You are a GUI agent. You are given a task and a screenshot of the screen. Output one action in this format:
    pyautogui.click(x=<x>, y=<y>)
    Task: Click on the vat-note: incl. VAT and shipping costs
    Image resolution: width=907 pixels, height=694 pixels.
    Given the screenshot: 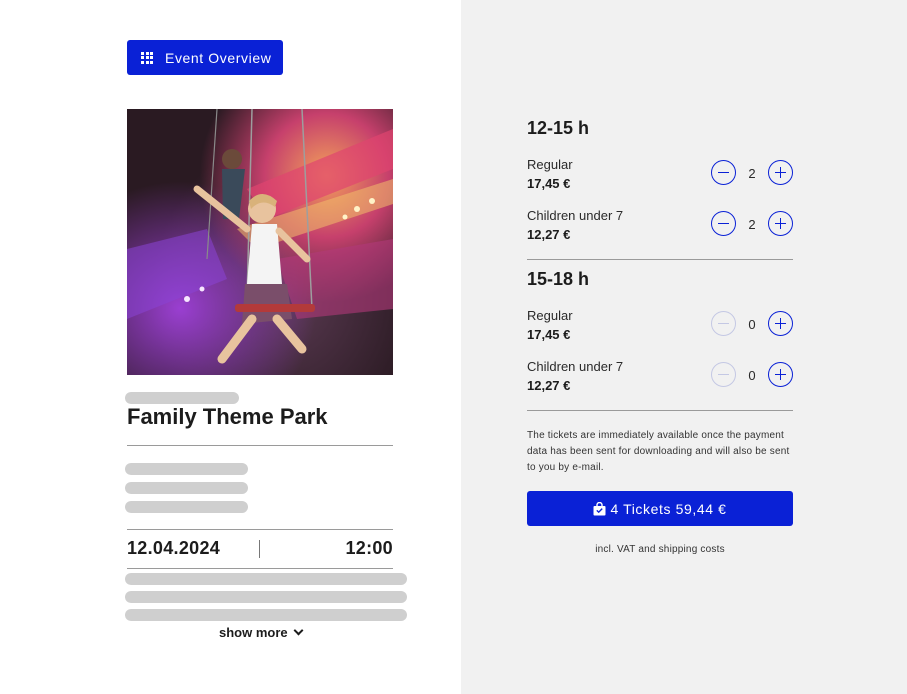 What is the action you would take?
    pyautogui.click(x=660, y=549)
    